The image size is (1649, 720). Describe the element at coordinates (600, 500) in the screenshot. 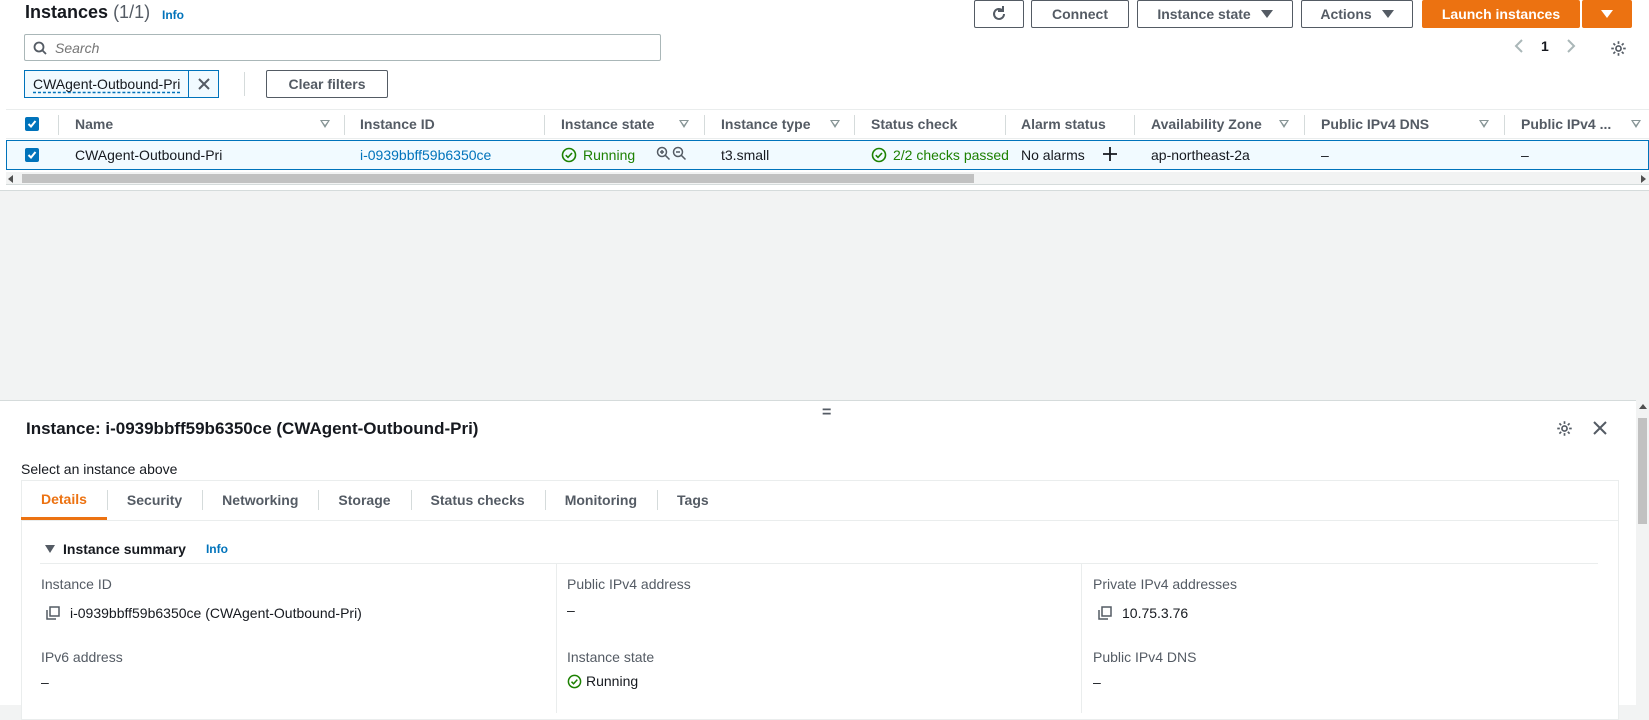

I see `tab-monitoring: Monitoring` at that location.